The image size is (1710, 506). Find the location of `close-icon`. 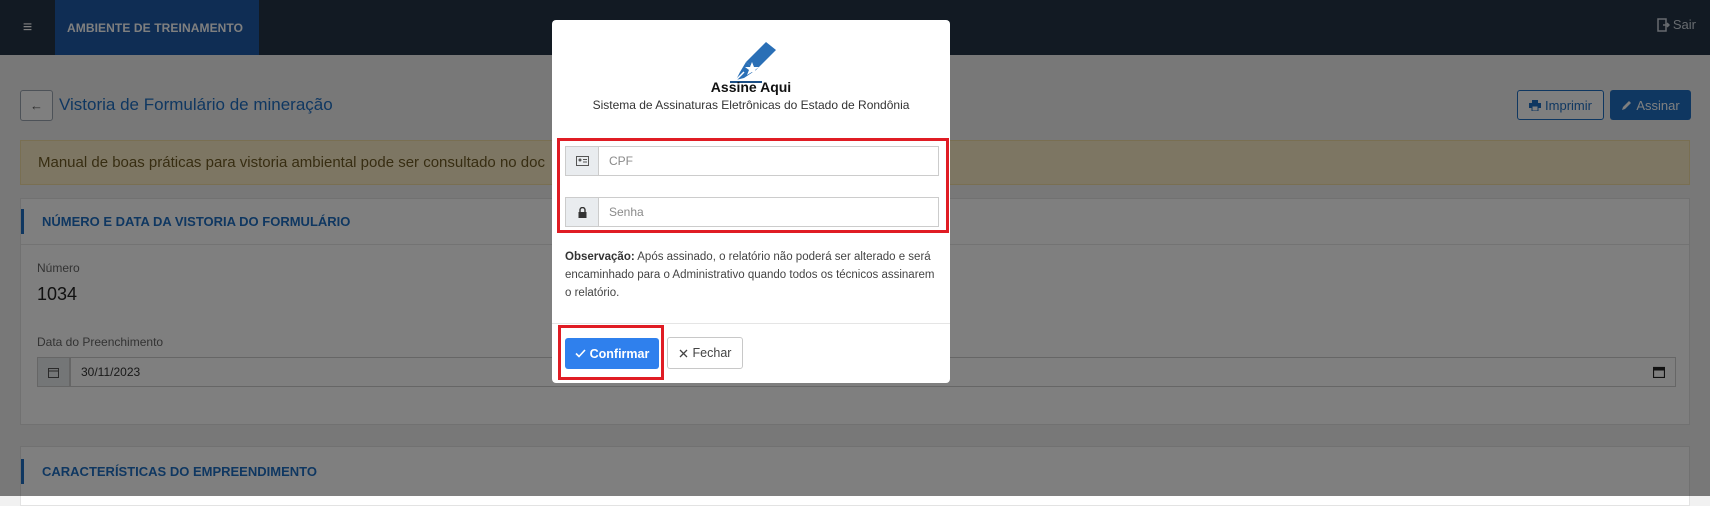

close-icon is located at coordinates (683, 353).